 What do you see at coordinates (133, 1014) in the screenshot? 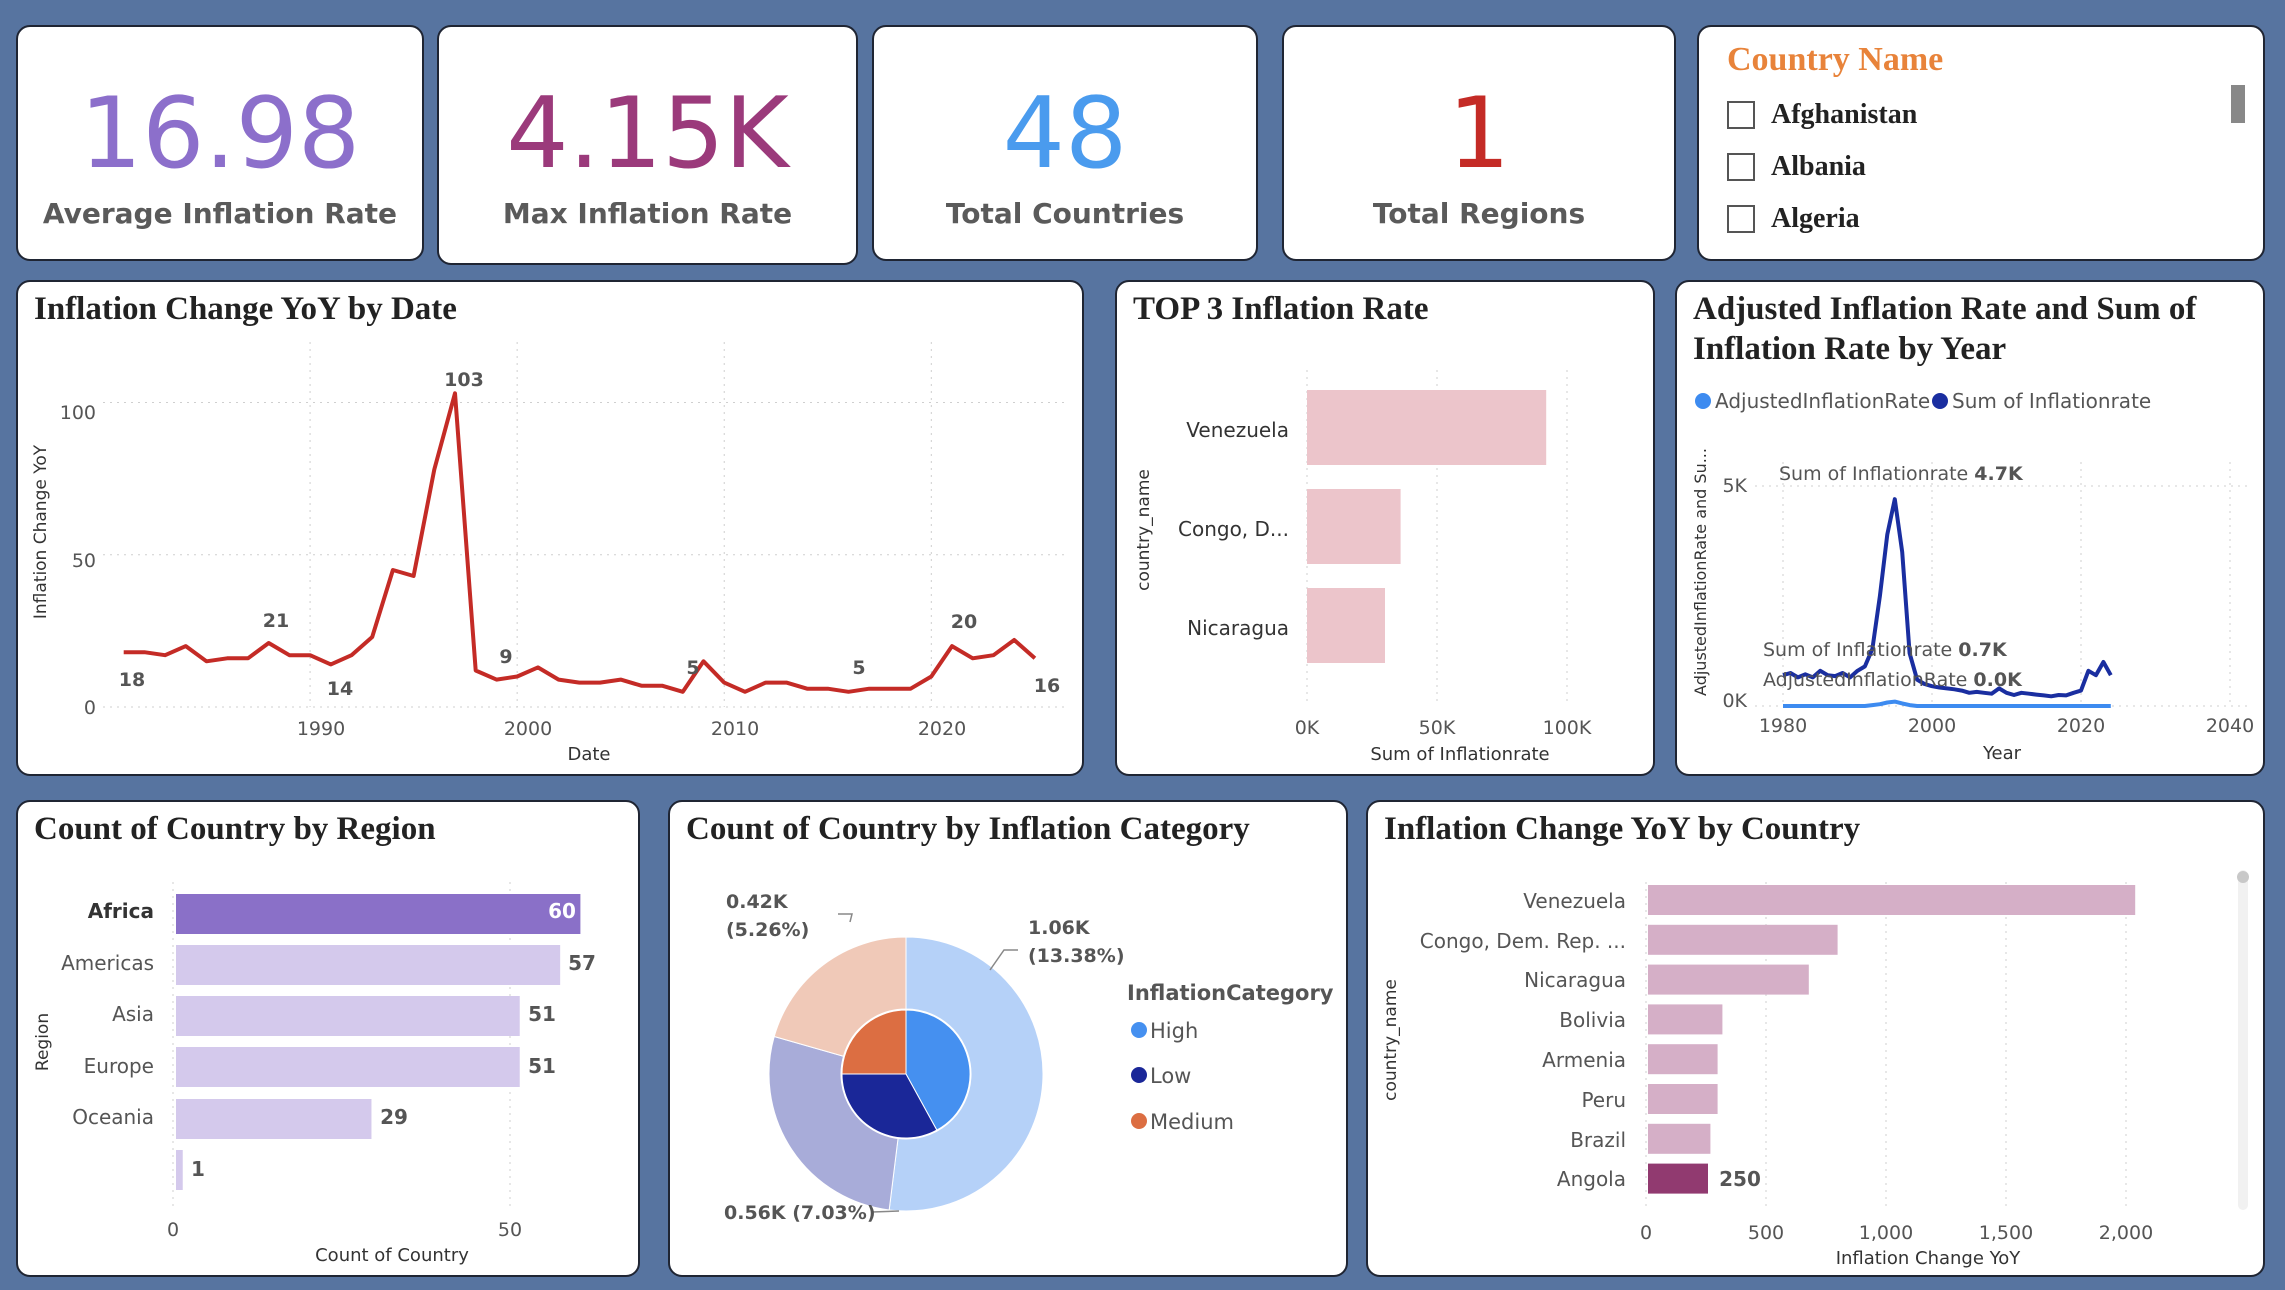
I see `category-label: Asia` at bounding box center [133, 1014].